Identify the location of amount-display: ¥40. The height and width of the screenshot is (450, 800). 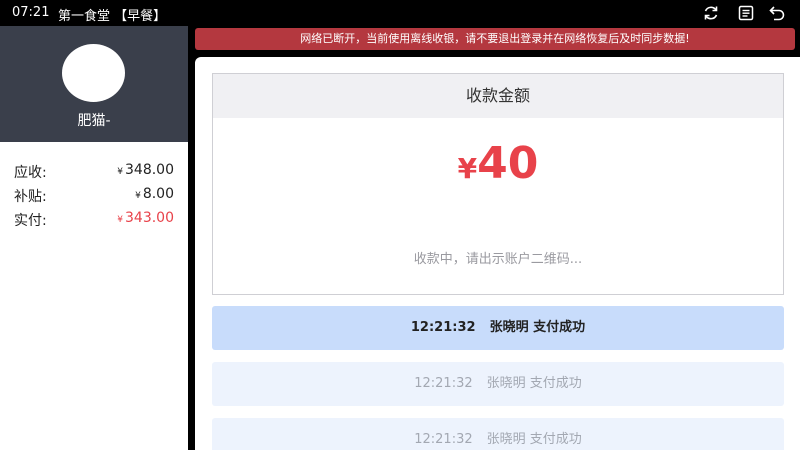
(498, 163).